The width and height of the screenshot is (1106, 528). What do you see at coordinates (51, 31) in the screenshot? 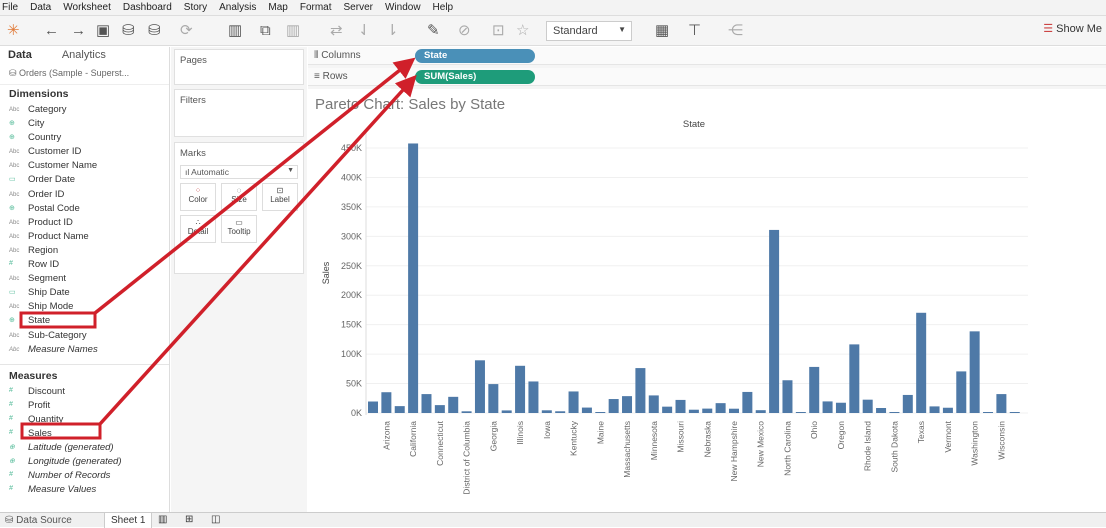
I see `undo-icon: ←` at bounding box center [51, 31].